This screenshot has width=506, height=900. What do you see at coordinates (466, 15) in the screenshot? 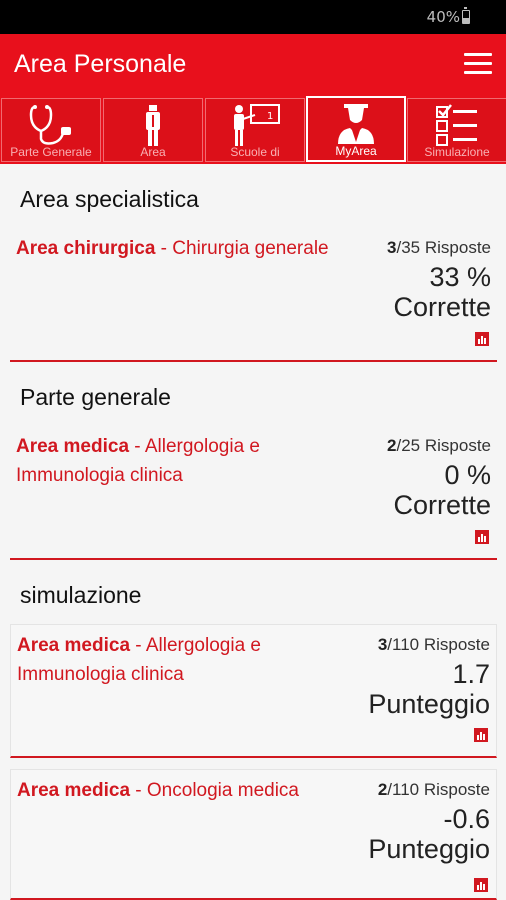
I see `battery-icon` at bounding box center [466, 15].